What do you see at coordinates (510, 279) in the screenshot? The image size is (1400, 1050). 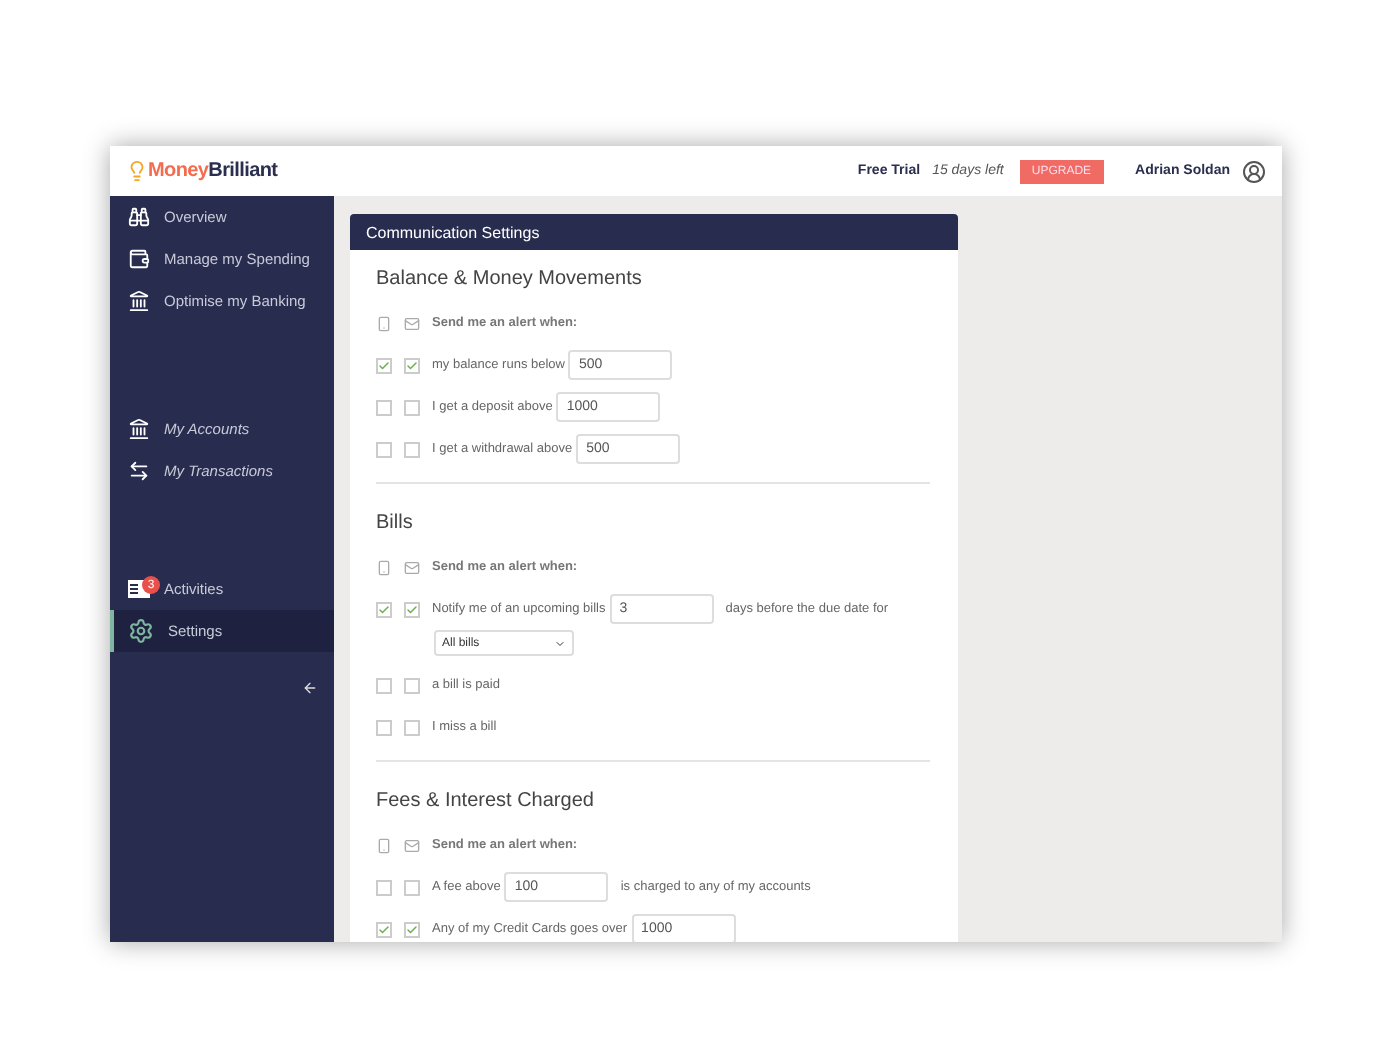 I see `section-title: Balance & Money Movements` at bounding box center [510, 279].